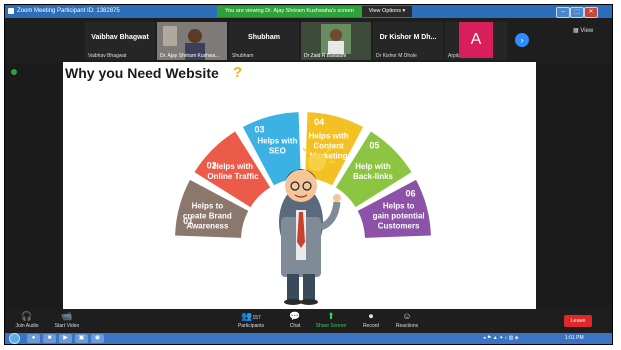  I want to click on segment-label: Back-links, so click(373, 176).